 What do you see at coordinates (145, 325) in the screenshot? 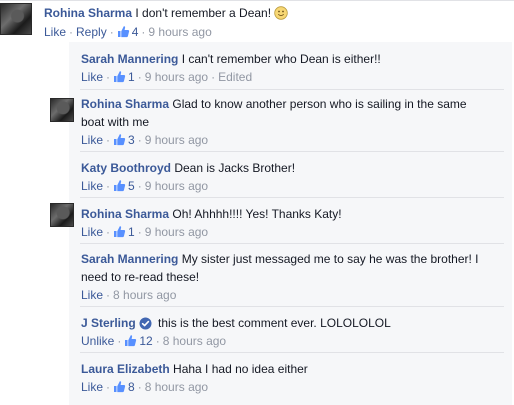
I see `verified-badge-icon` at bounding box center [145, 325].